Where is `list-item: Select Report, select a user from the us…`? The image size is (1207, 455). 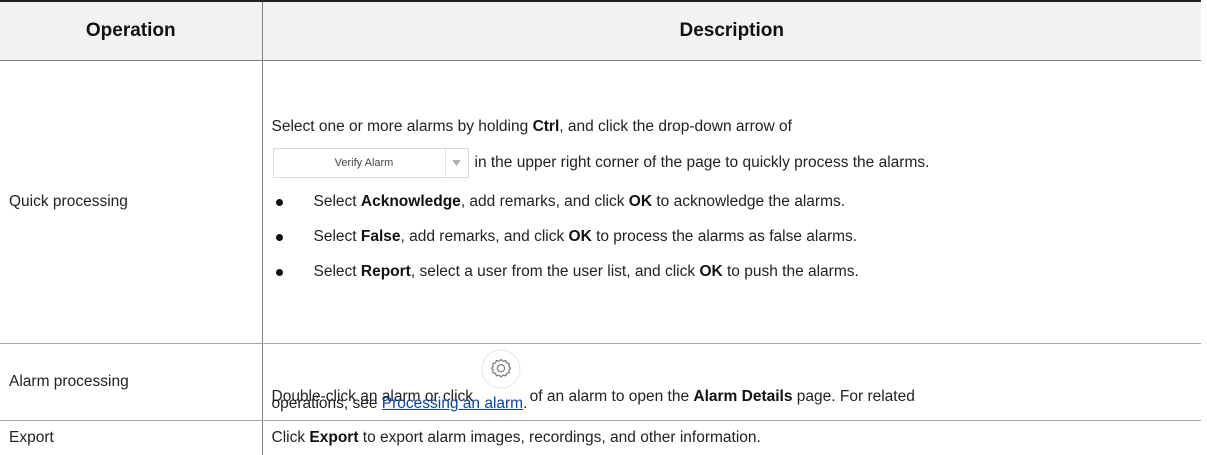 list-item: Select Report, select a user from the us… is located at coordinates (732, 272).